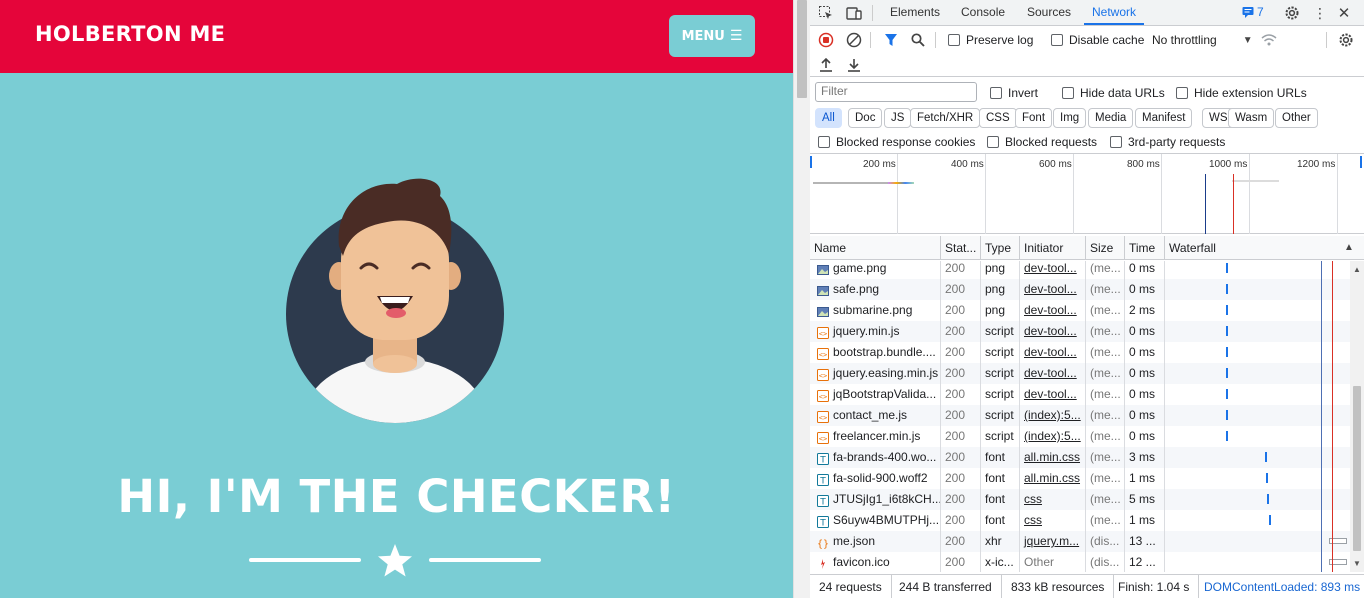  Describe the element at coordinates (875, 289) in the screenshot. I see `request-name-cell: safe.png` at that location.